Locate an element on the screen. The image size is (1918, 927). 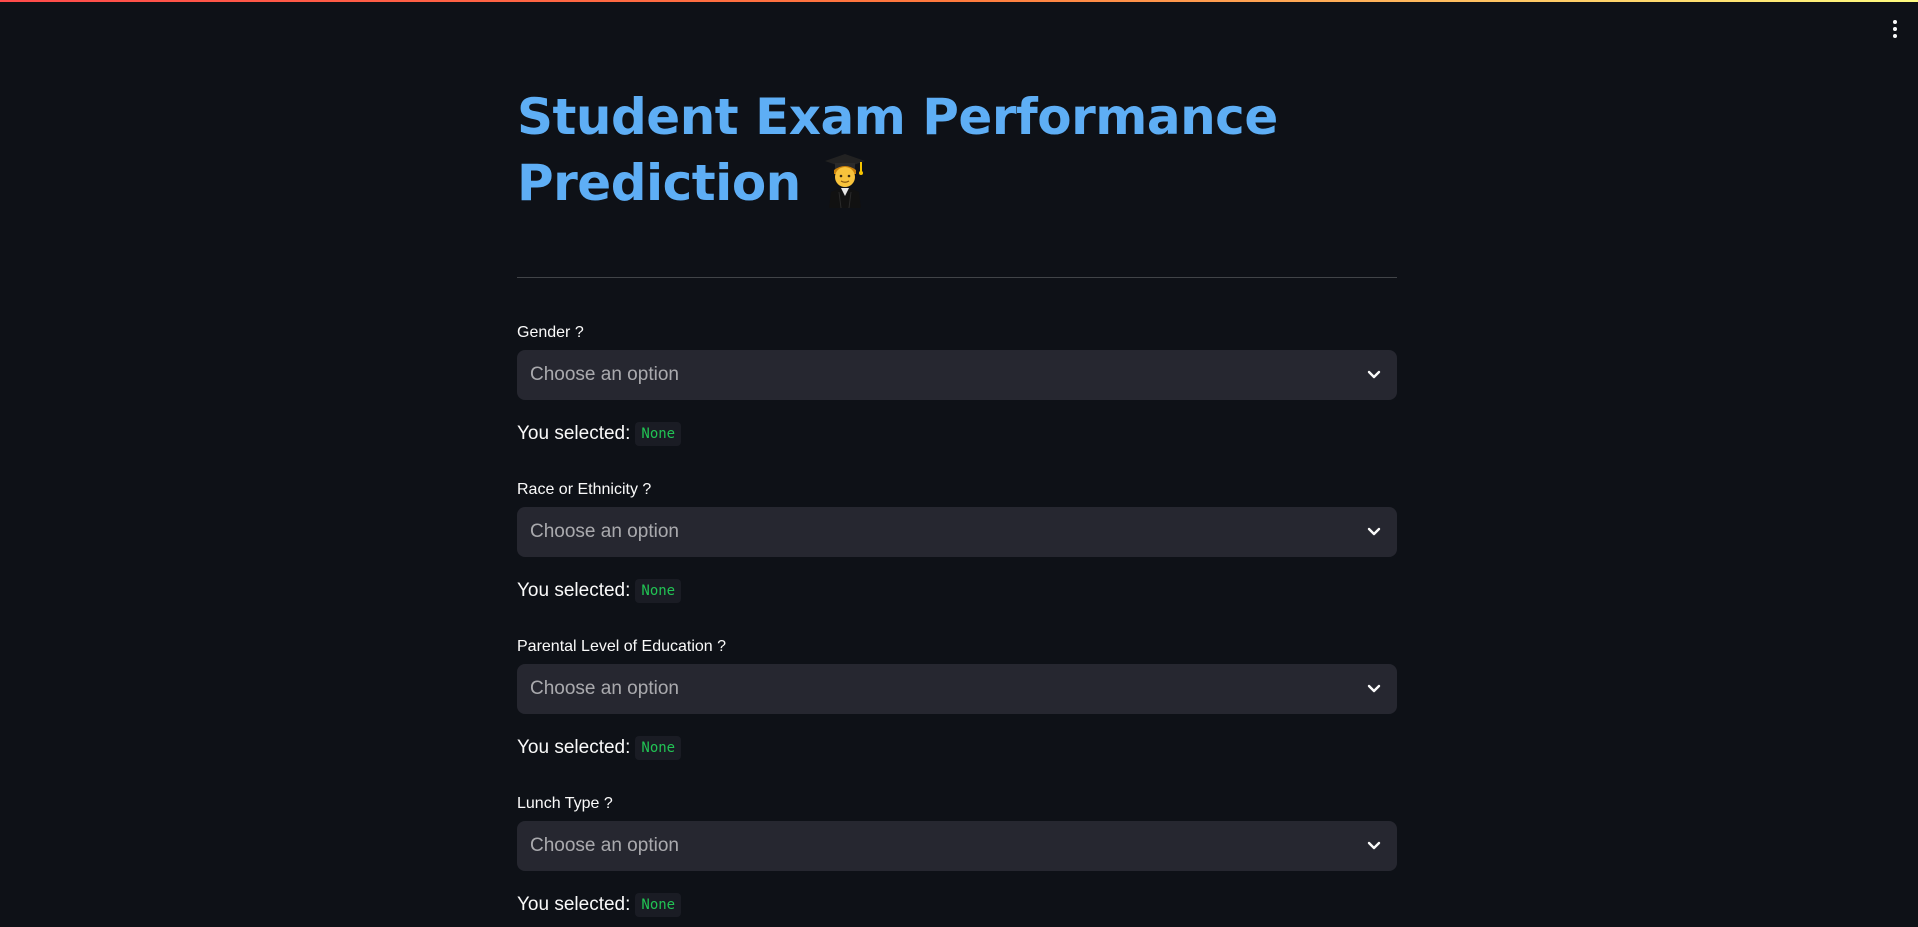
graduate-emoji-icon is located at coordinates (845, 188).